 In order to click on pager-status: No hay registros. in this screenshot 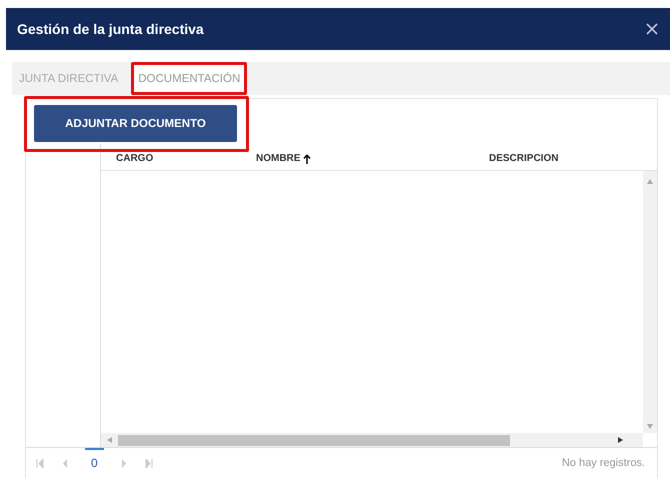, I will do `click(603, 463)`.